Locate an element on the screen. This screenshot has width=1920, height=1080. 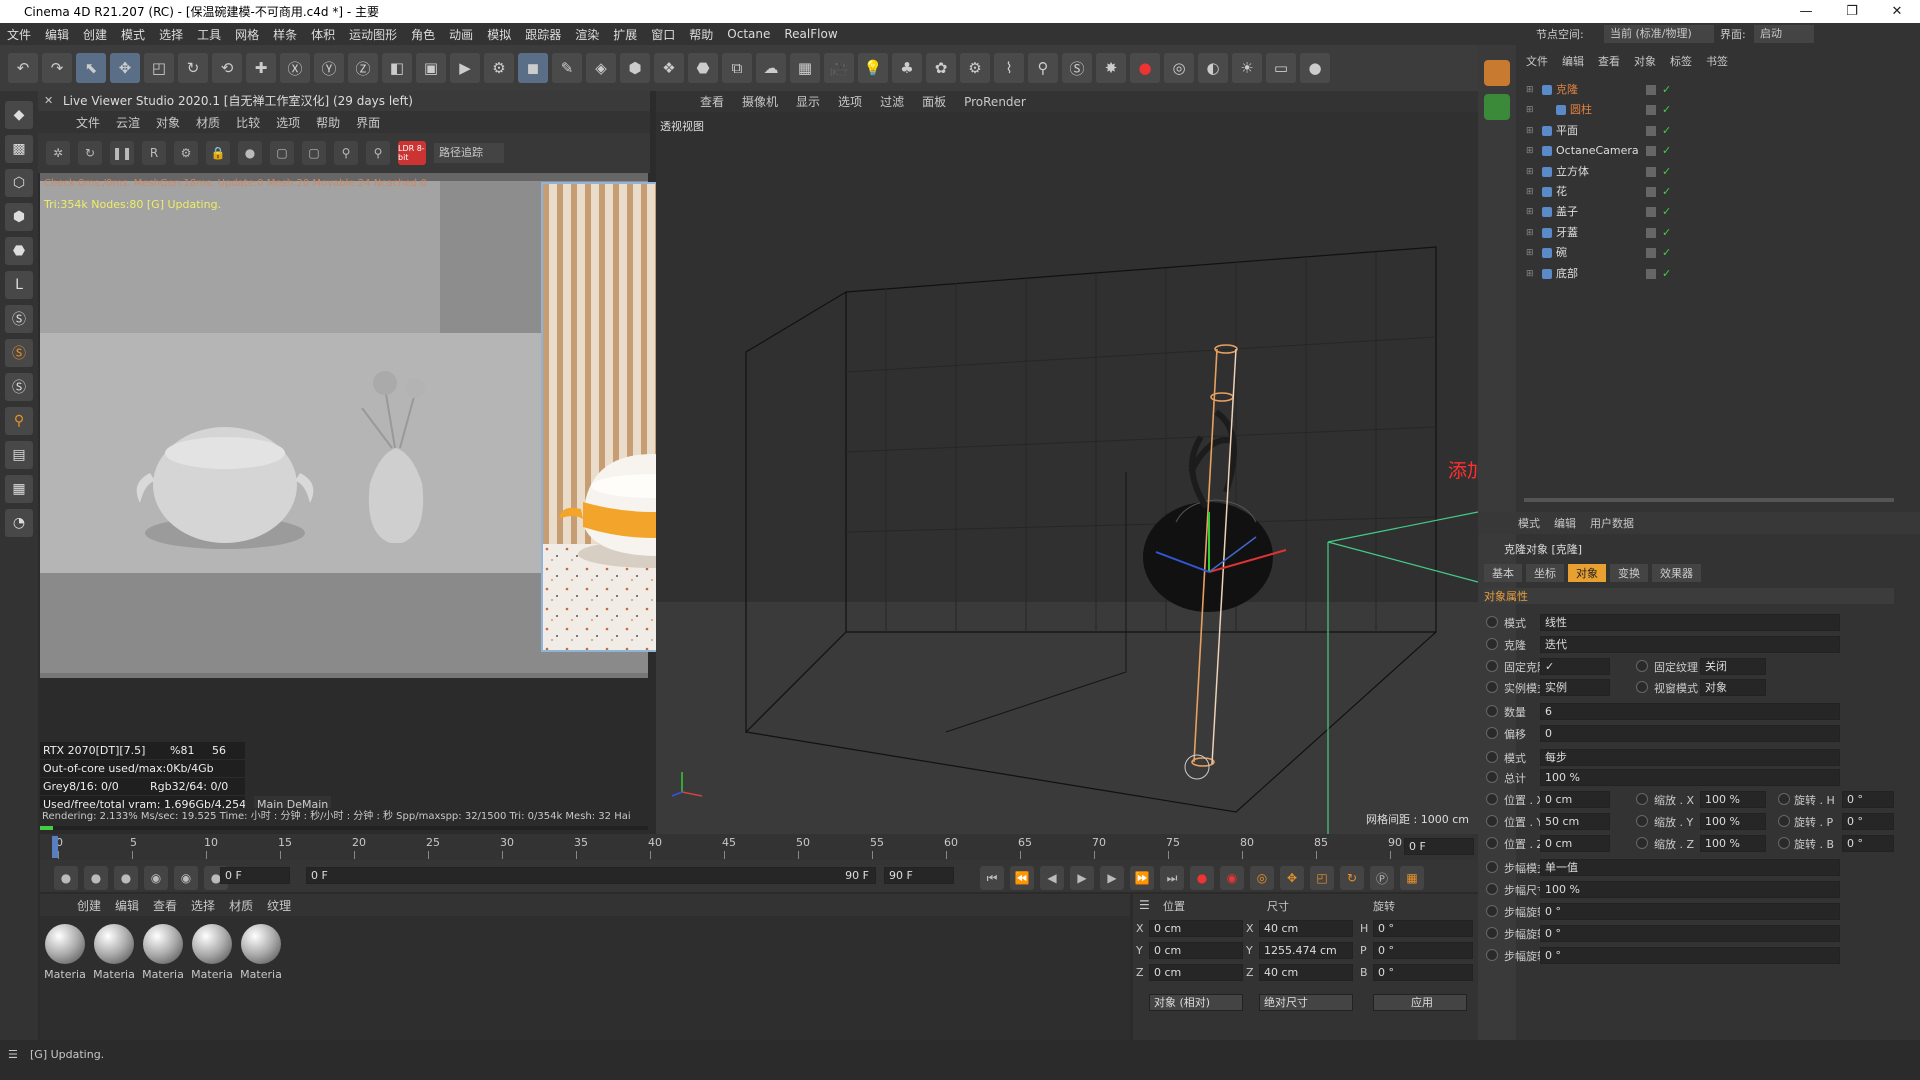
attribute-tab: 效果器 is located at coordinates (1676, 573).